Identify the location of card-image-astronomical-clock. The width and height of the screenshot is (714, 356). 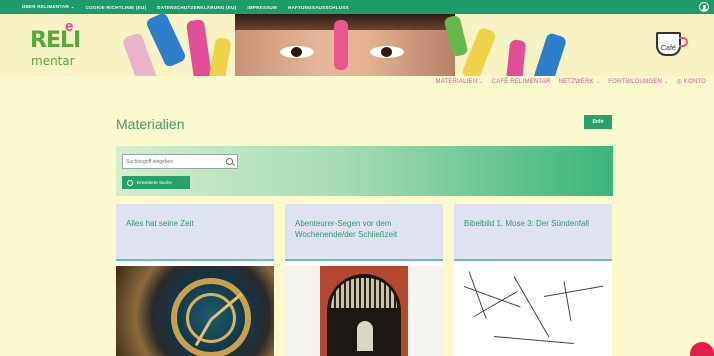
(195, 311).